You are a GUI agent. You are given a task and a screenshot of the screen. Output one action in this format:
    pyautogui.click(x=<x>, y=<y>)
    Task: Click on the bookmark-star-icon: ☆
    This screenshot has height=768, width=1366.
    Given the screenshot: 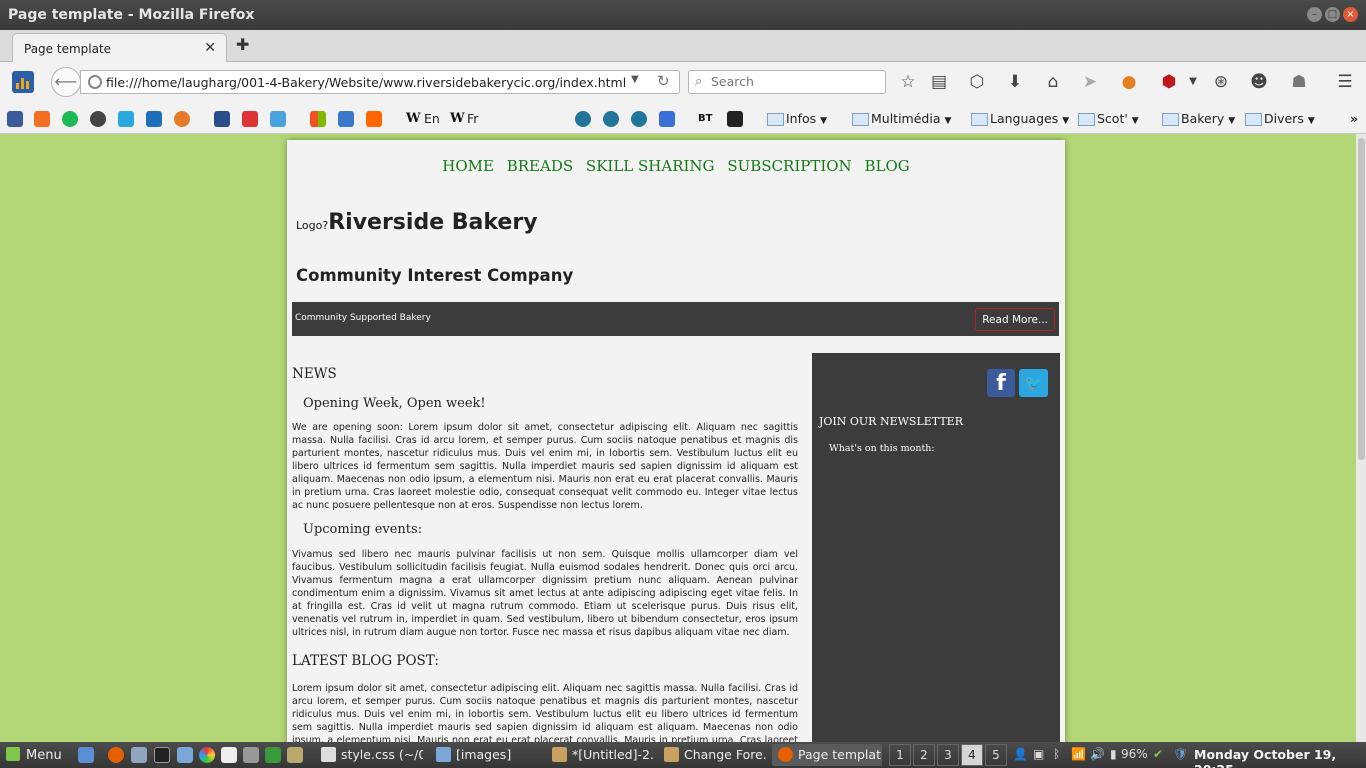 What is the action you would take?
    pyautogui.click(x=908, y=82)
    